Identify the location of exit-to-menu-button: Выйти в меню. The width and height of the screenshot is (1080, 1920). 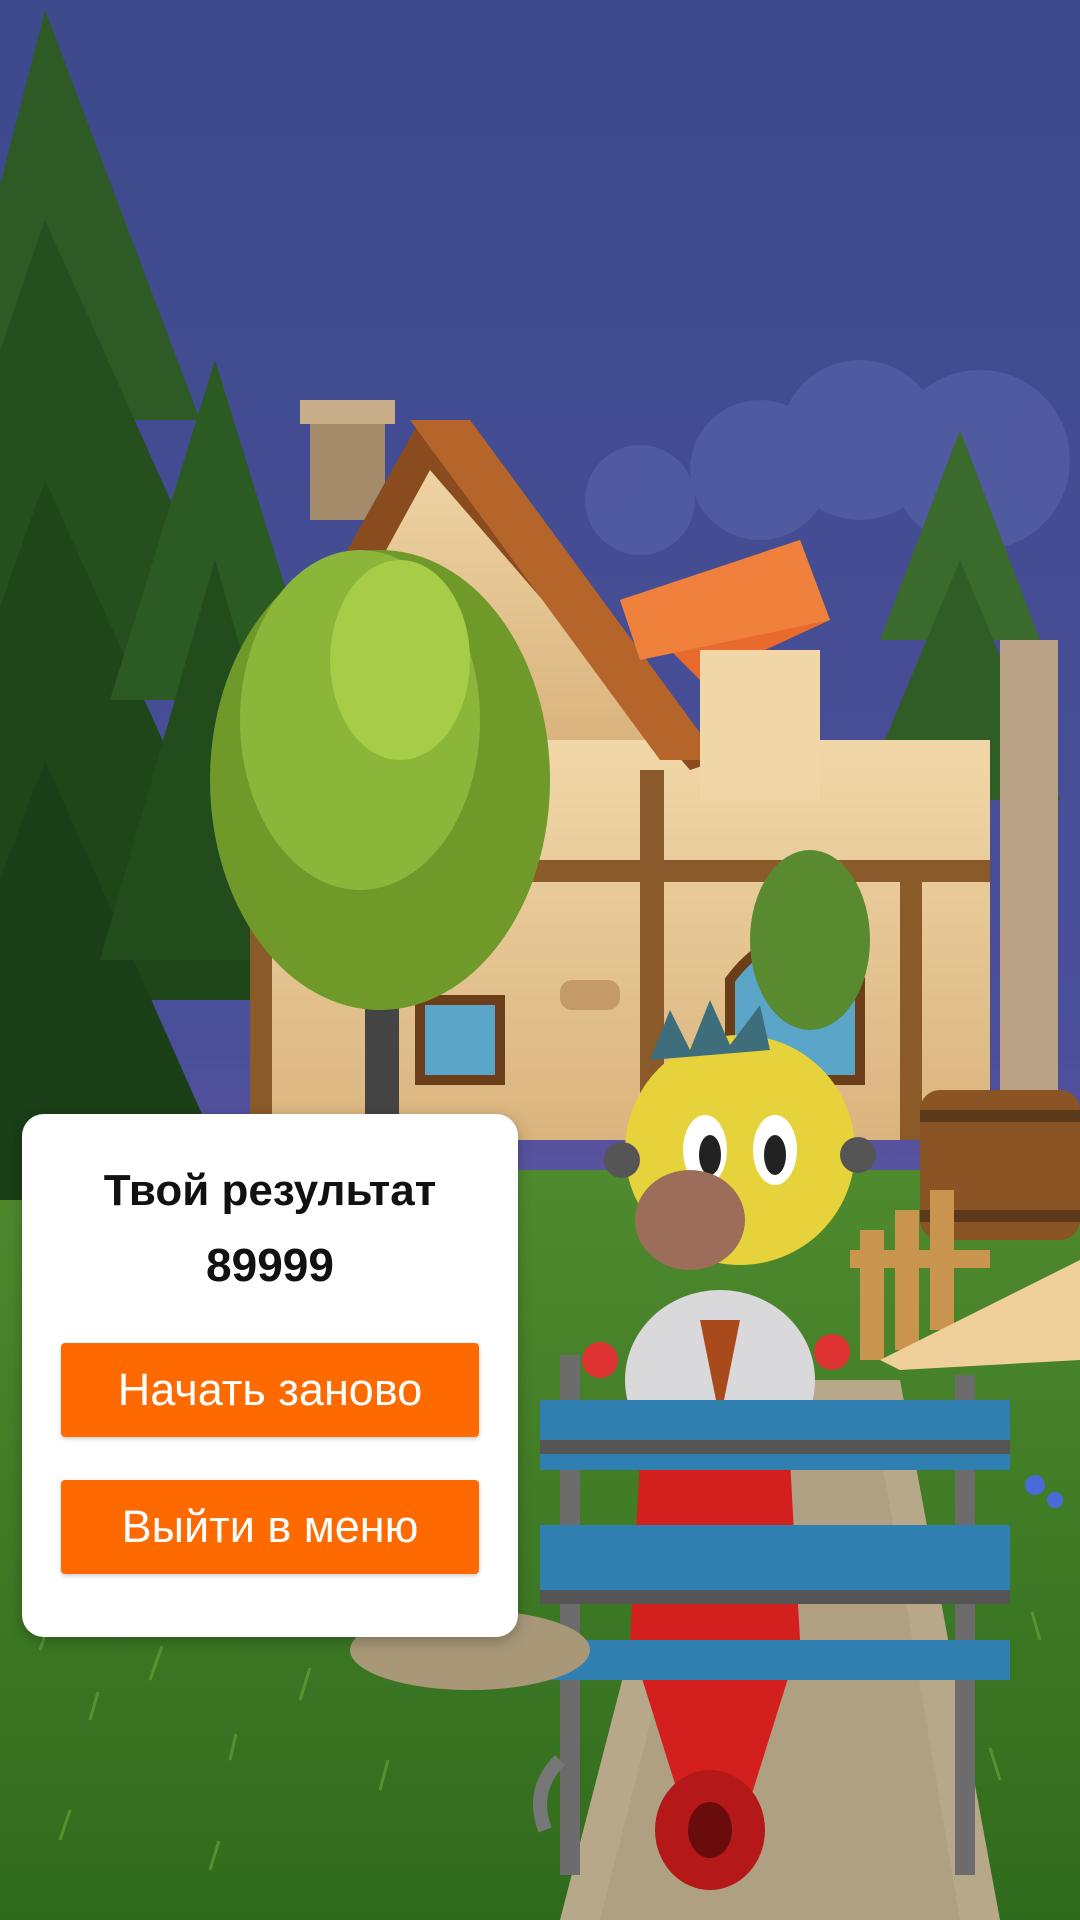
(270, 1527).